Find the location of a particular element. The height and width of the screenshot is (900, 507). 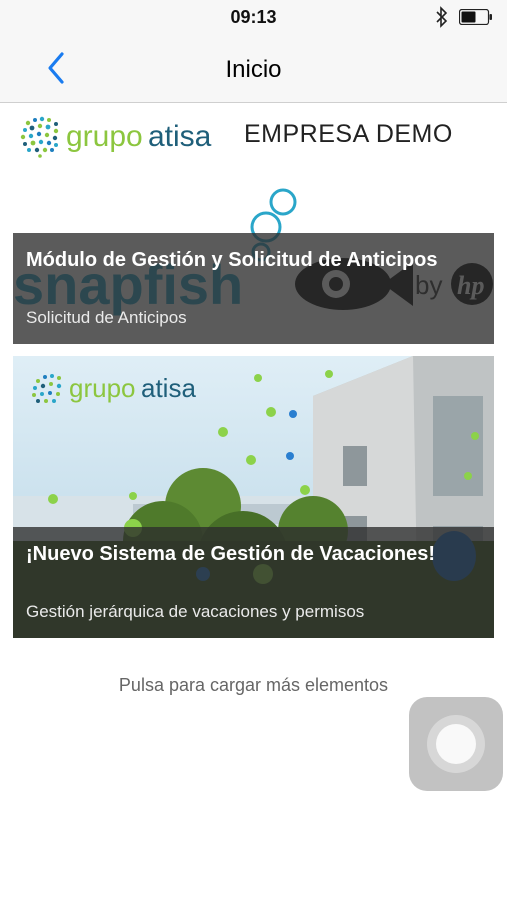

card-title: ¡Nuevo Sistema de Gestión de Vacaciones! is located at coordinates (231, 554).